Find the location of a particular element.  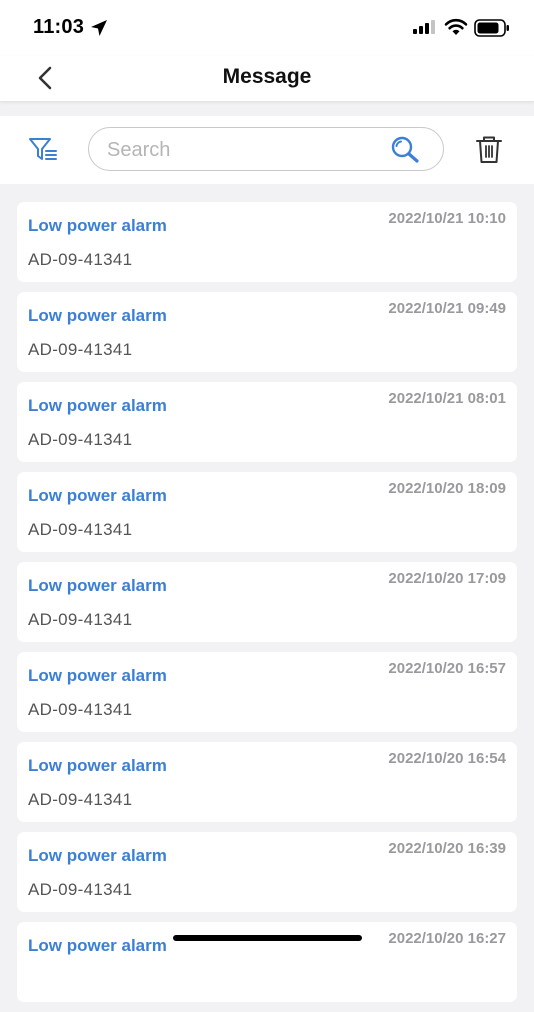

page-title: Message is located at coordinates (267, 76).